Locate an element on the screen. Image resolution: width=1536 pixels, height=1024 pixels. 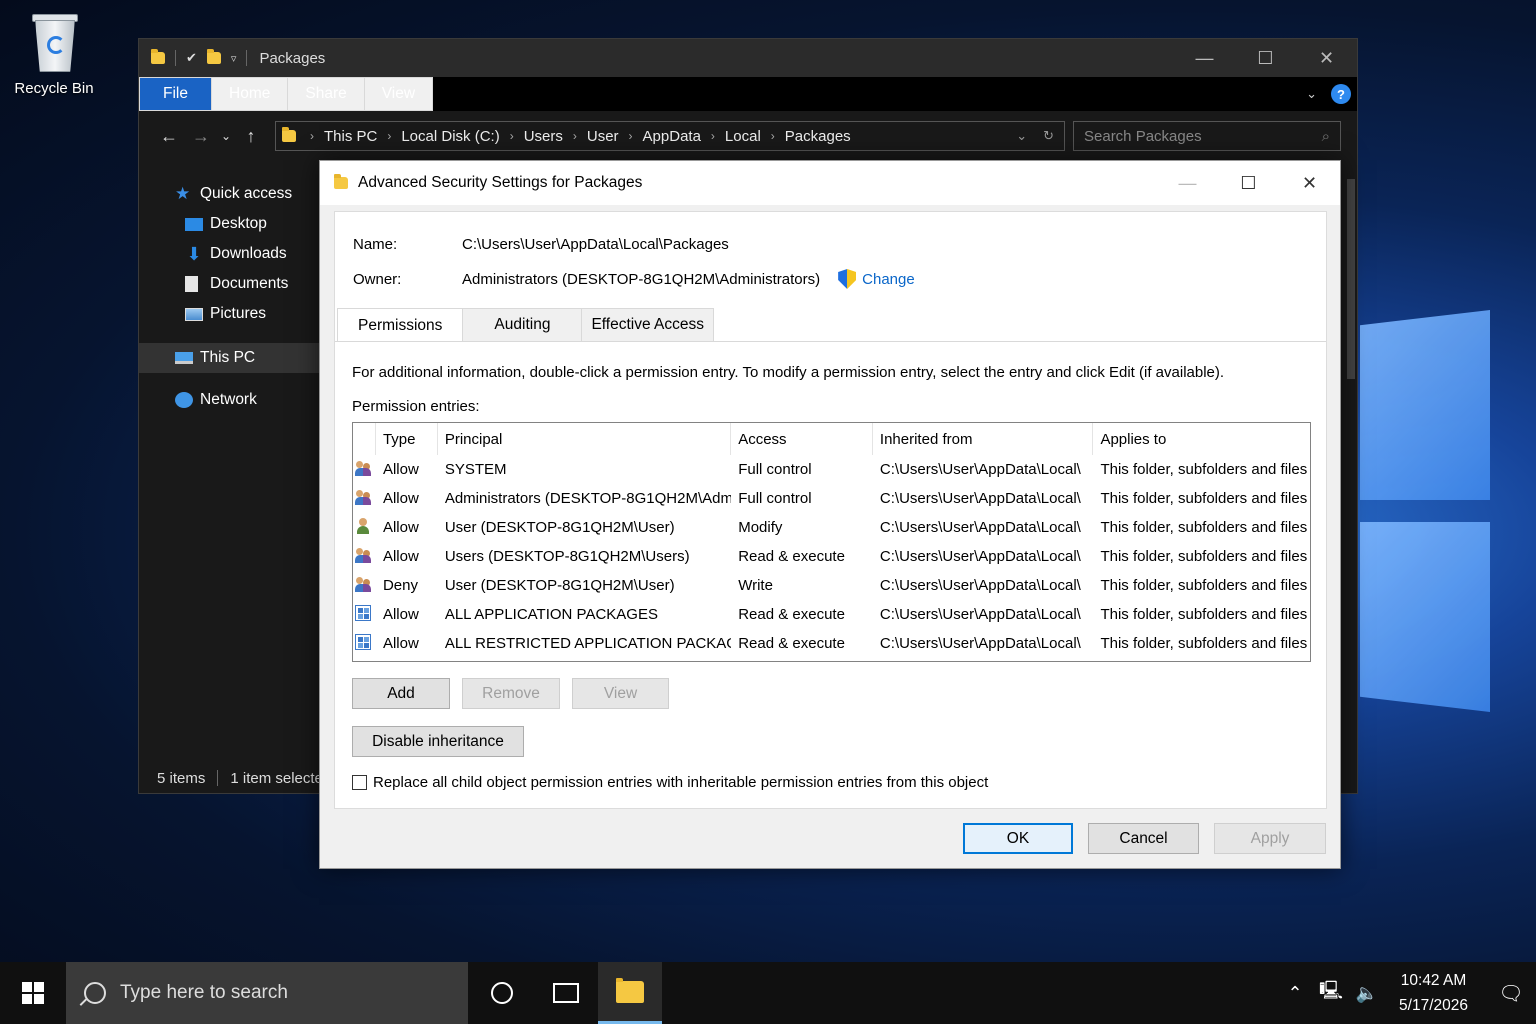
recycle-bin: Recycle Bin is located at coordinates (54, 53).